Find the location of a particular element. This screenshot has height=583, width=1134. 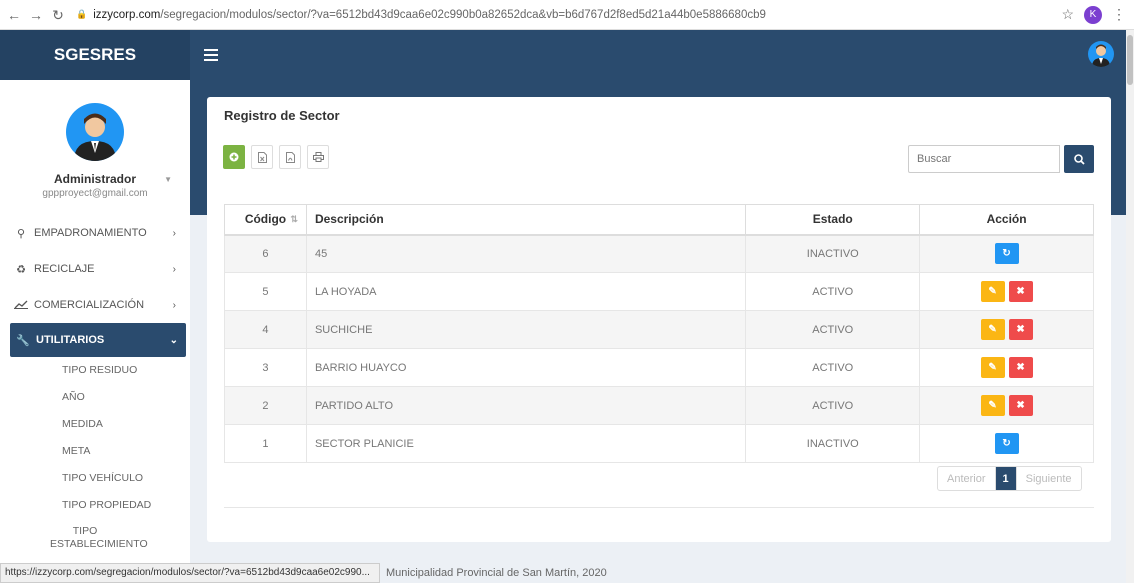

sidebar-subitem-medida: MEDIDA is located at coordinates (95, 424).